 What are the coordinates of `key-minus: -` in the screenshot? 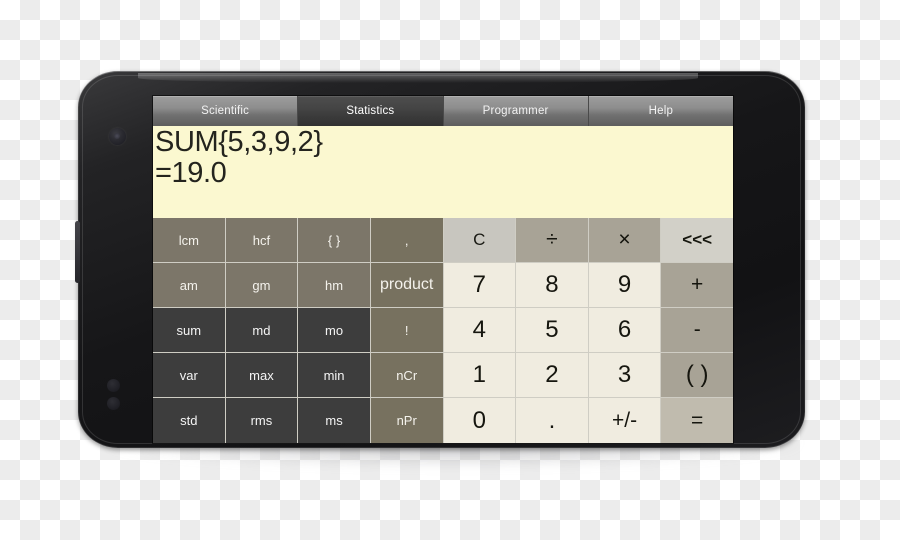 It's located at (697, 330).